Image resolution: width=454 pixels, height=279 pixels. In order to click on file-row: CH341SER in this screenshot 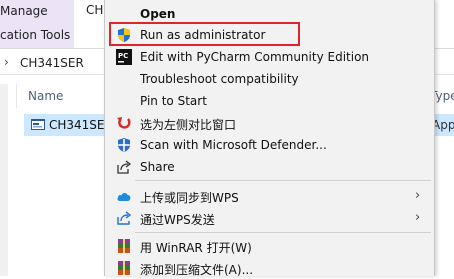, I will do `click(68, 125)`.